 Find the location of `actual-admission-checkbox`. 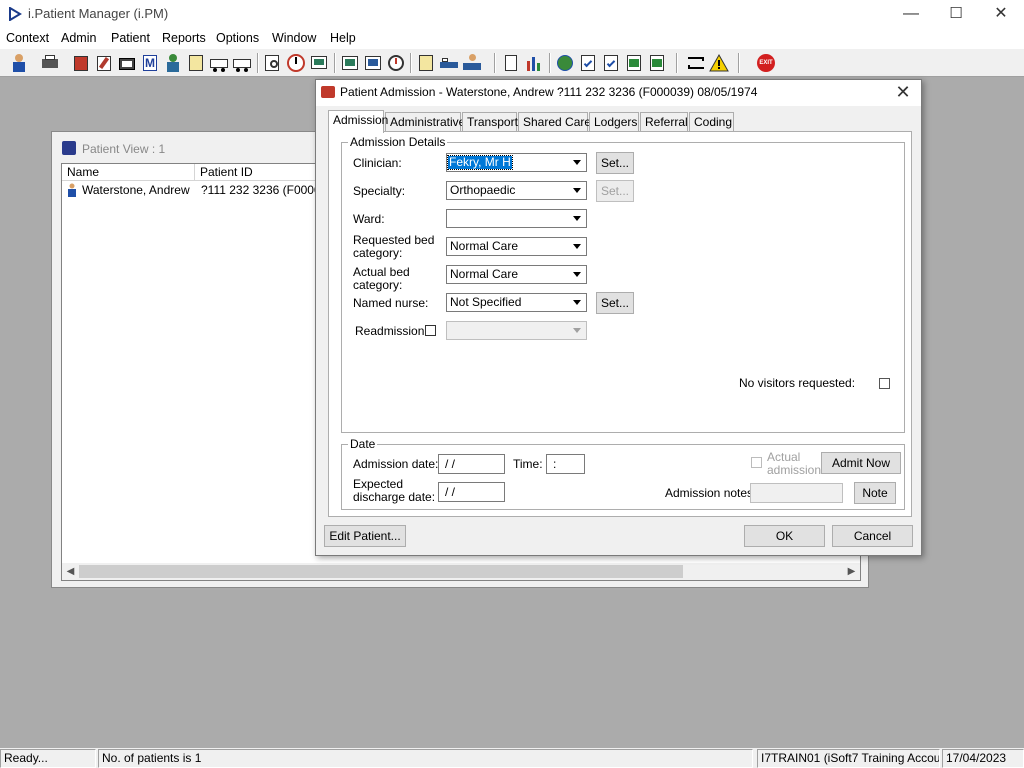

actual-admission-checkbox is located at coordinates (756, 462).